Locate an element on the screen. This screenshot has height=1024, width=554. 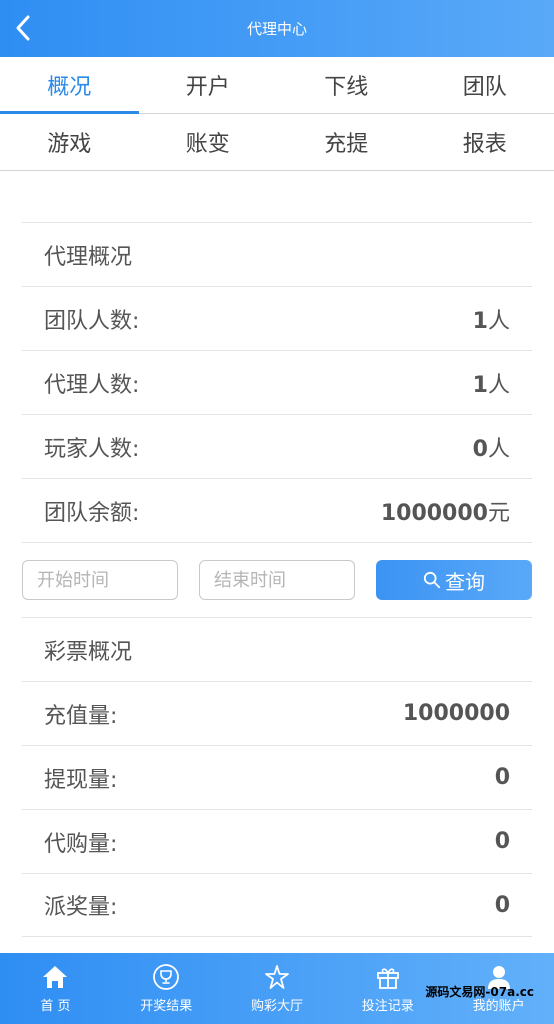
tab-reports: 报表 is located at coordinates (485, 142).